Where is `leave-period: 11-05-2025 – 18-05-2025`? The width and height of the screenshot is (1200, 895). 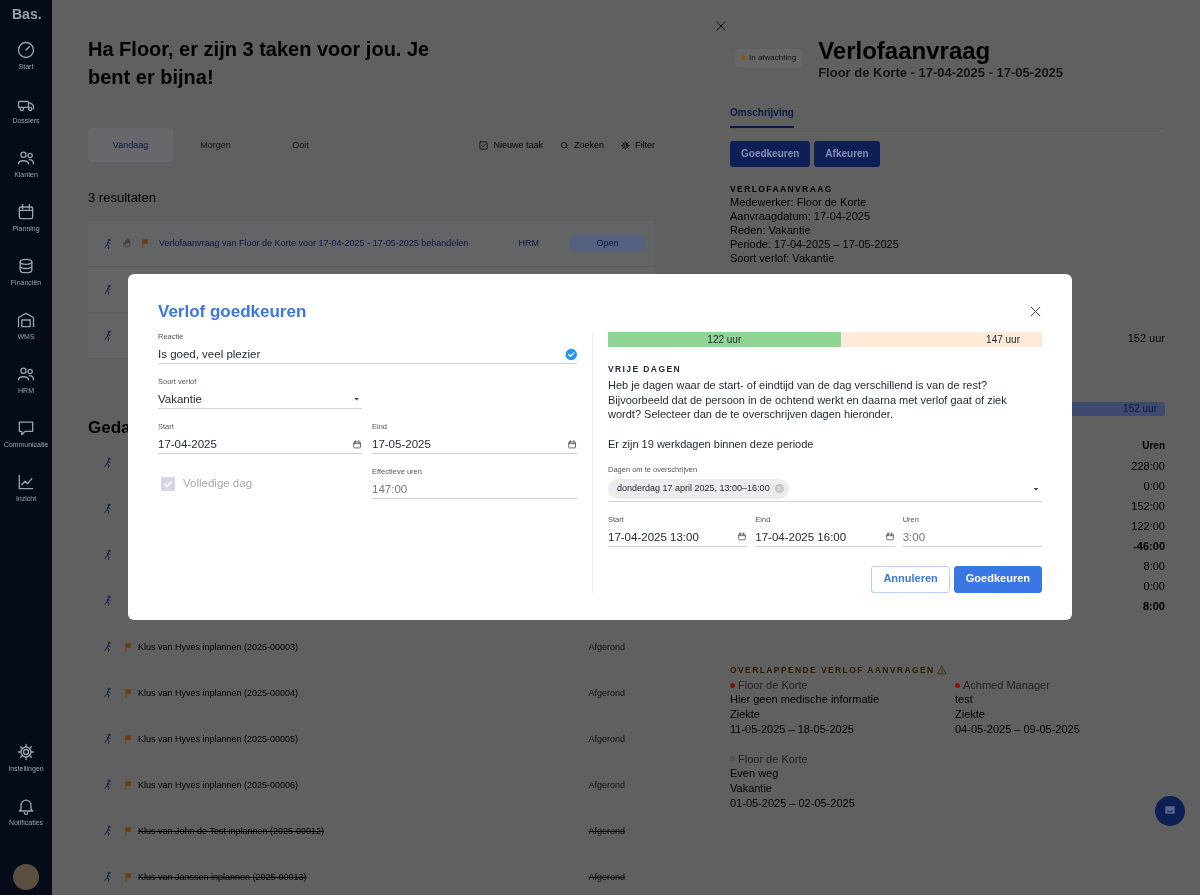
leave-period: 11-05-2025 – 18-05-2025 is located at coordinates (792, 728).